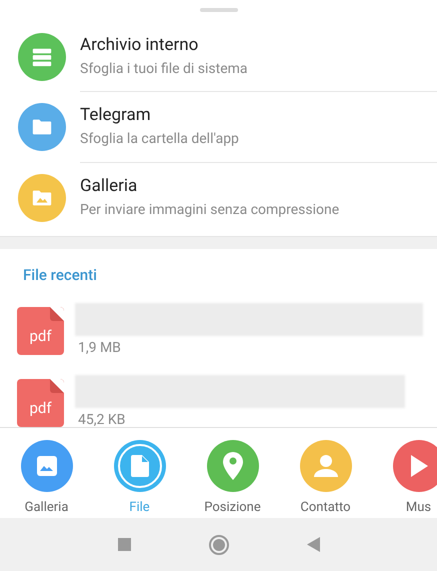  I want to click on source-subtitle: Sfoglia i tuoi file di sistema, so click(164, 69).